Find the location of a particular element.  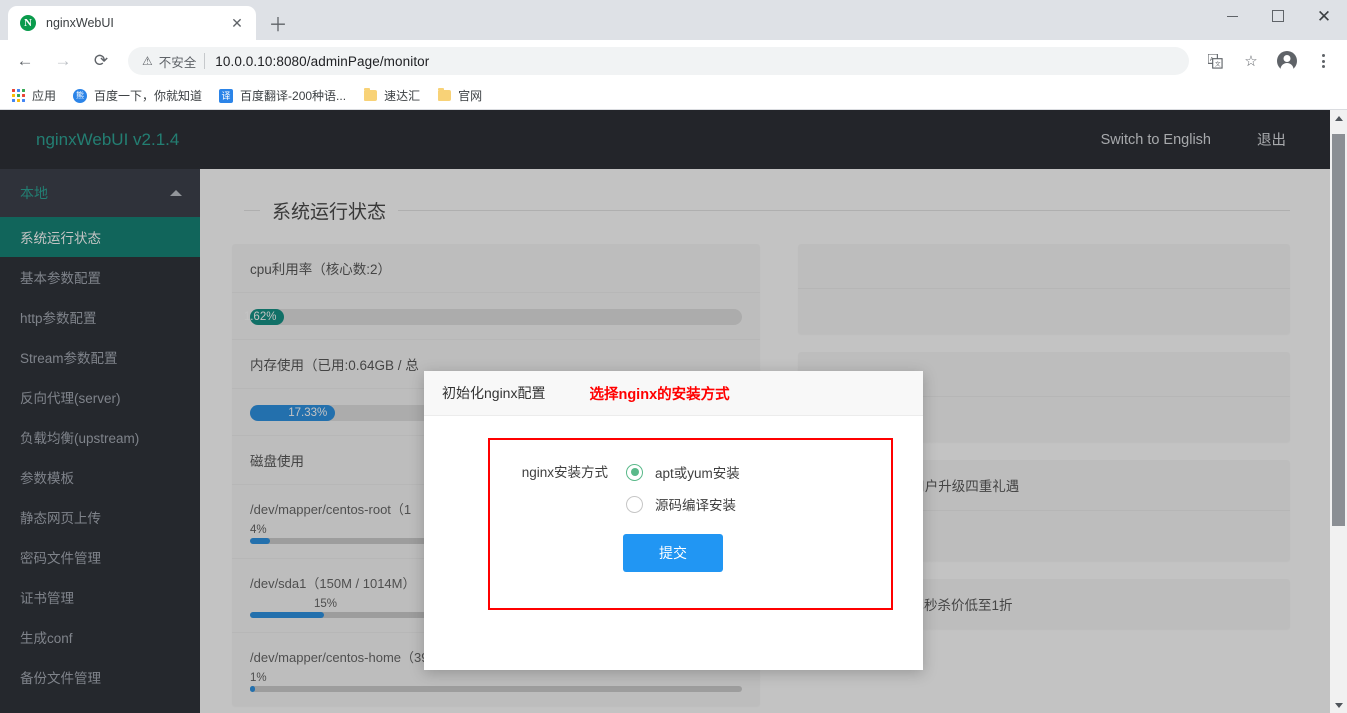

translate-icon: A文 is located at coordinates (1215, 61).